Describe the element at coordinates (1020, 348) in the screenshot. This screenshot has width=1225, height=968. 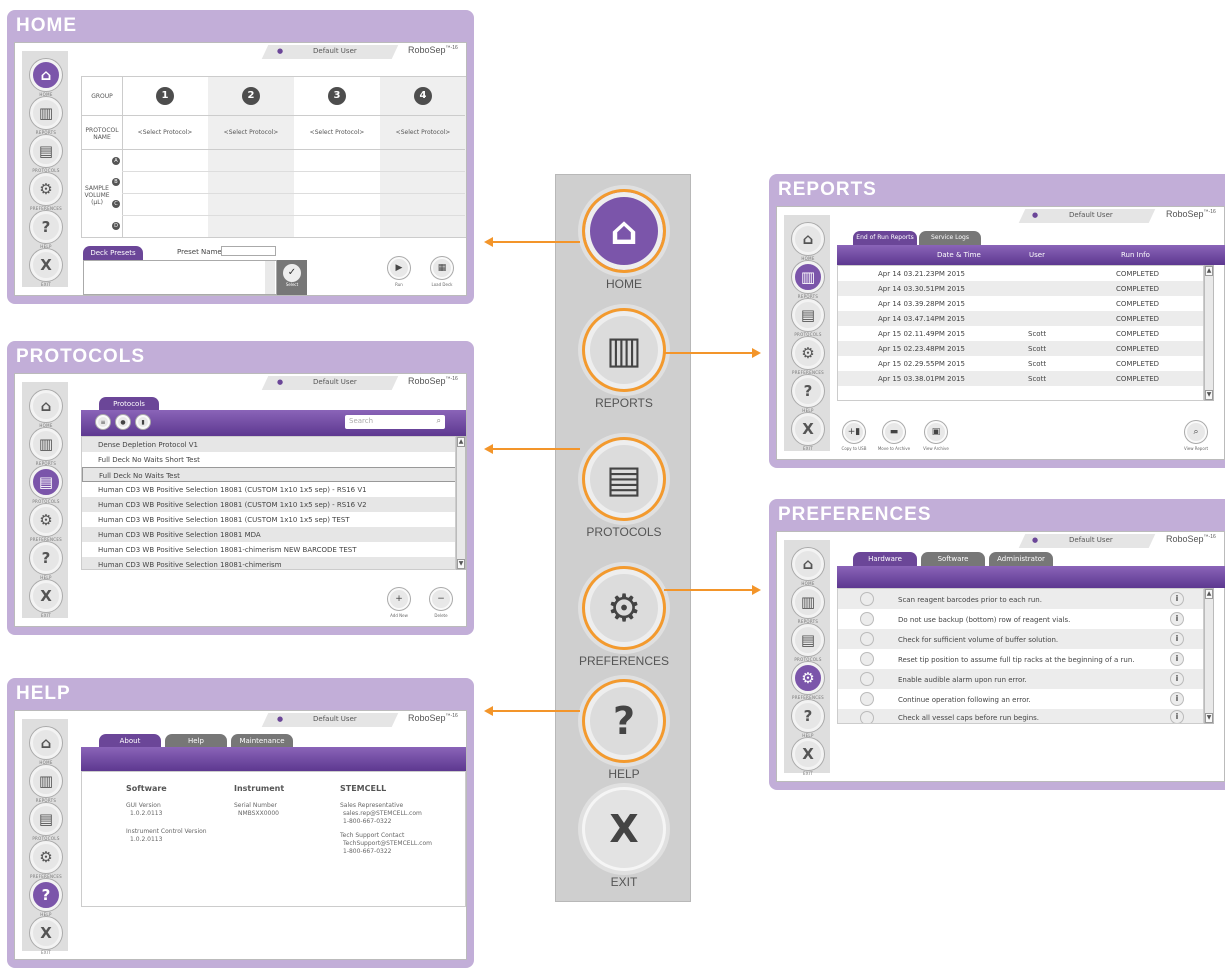
I see `table-row: Apr 15 02.23.48PM 2015 Scott COMPLETED` at that location.